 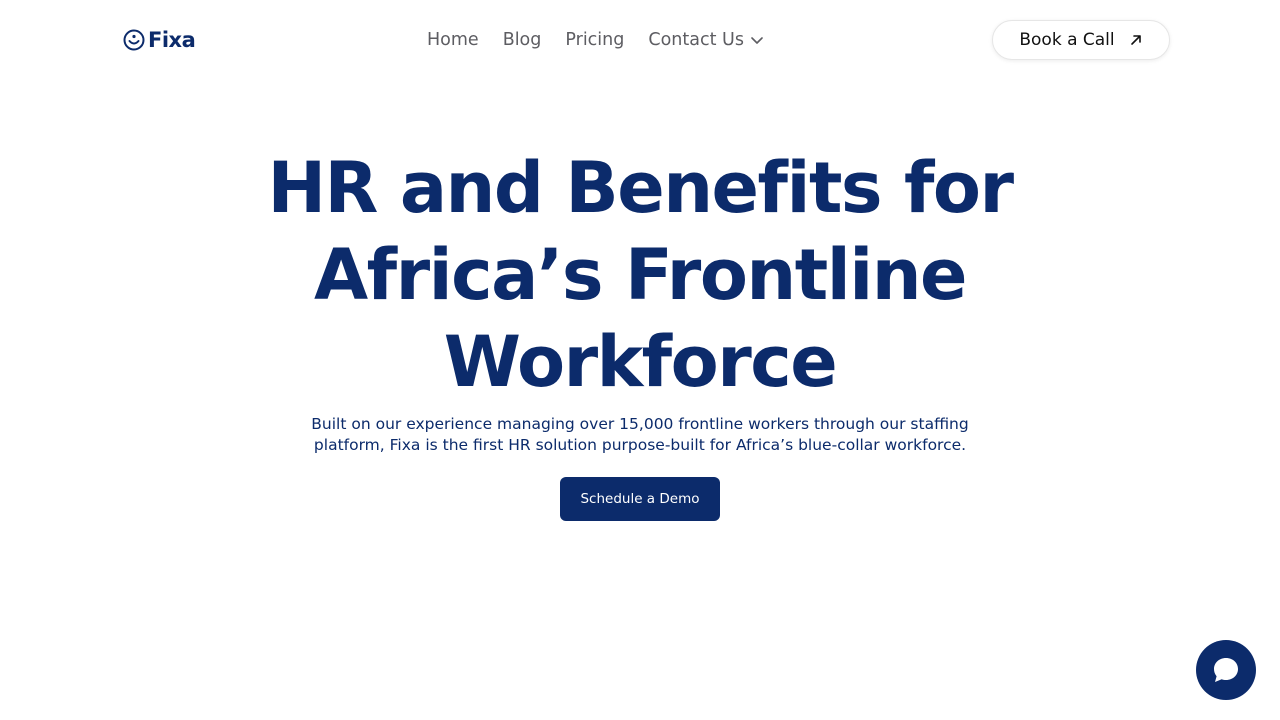 I want to click on nav-pricing: Pricing, so click(x=594, y=40).